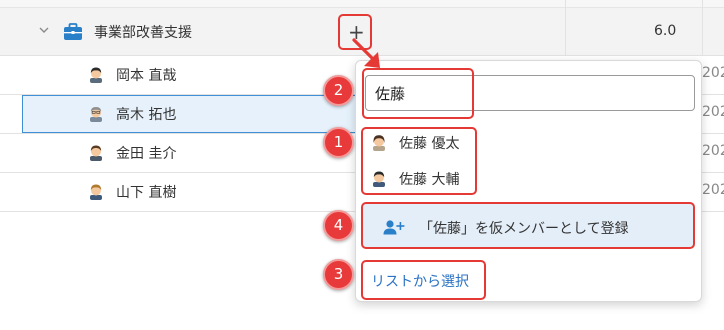  What do you see at coordinates (146, 115) in the screenshot?
I see `member-name: 高木 拓也` at bounding box center [146, 115].